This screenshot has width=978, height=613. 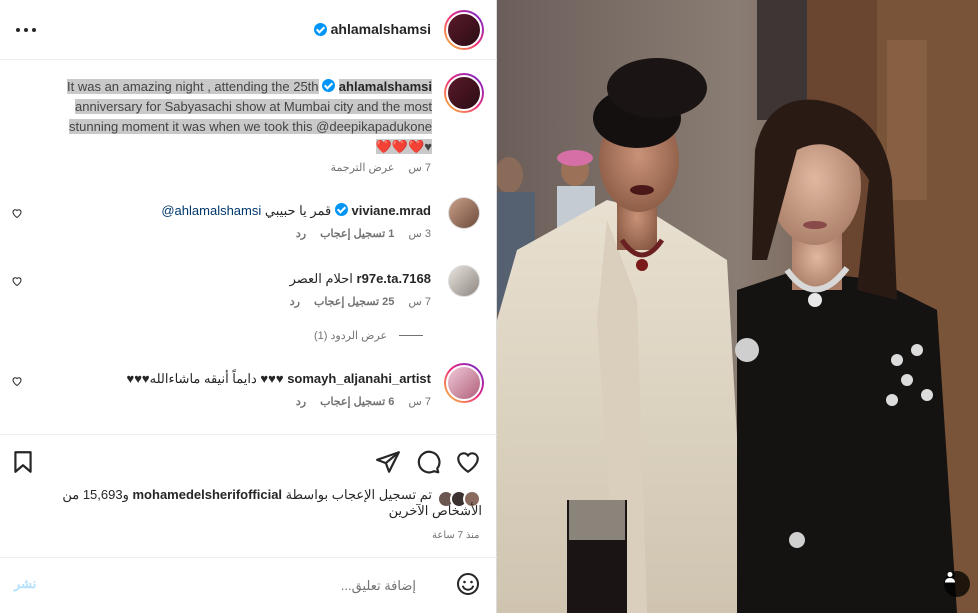 I want to click on comment-meta: 3 س 1 تسجيل إعجاب رد, so click(x=363, y=233).